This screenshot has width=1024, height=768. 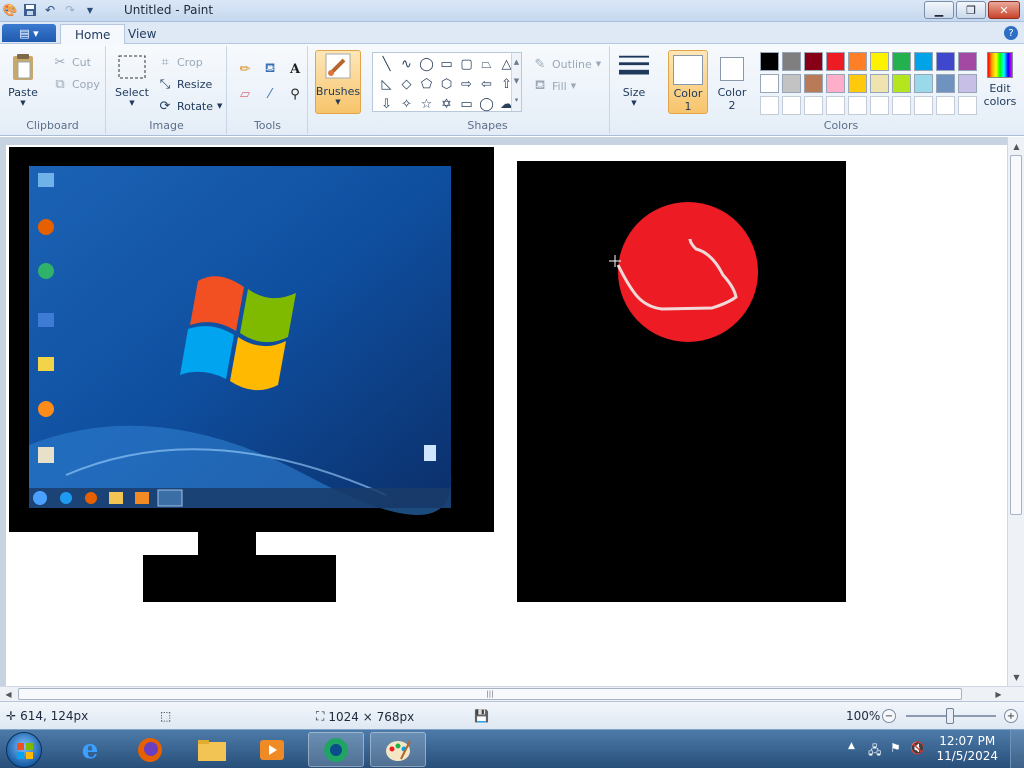 What do you see at coordinates (24, 750) in the screenshot?
I see `start-button` at bounding box center [24, 750].